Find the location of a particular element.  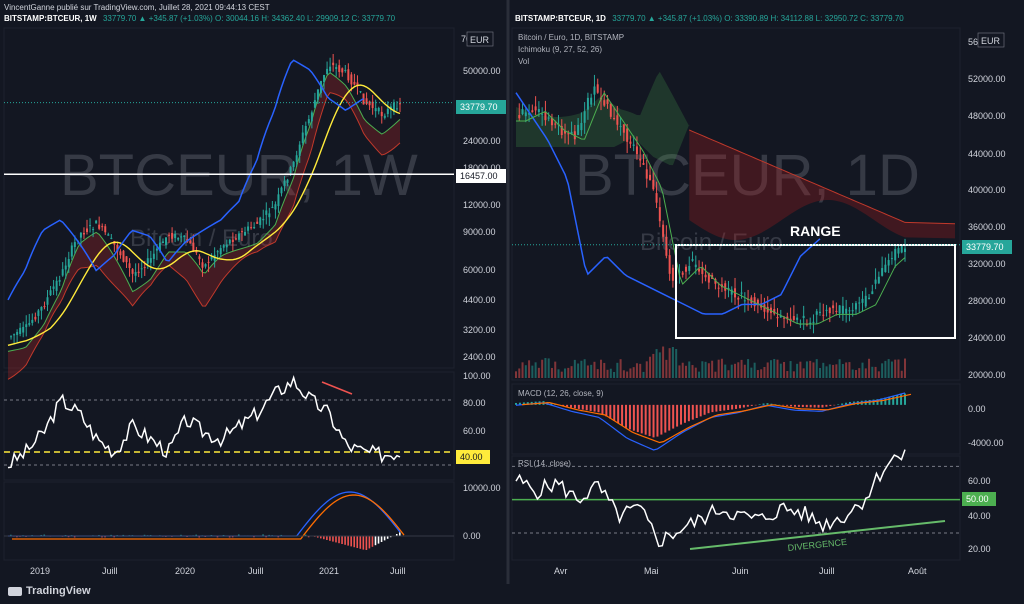

left-current-price: 33779.70 is located at coordinates (479, 107).